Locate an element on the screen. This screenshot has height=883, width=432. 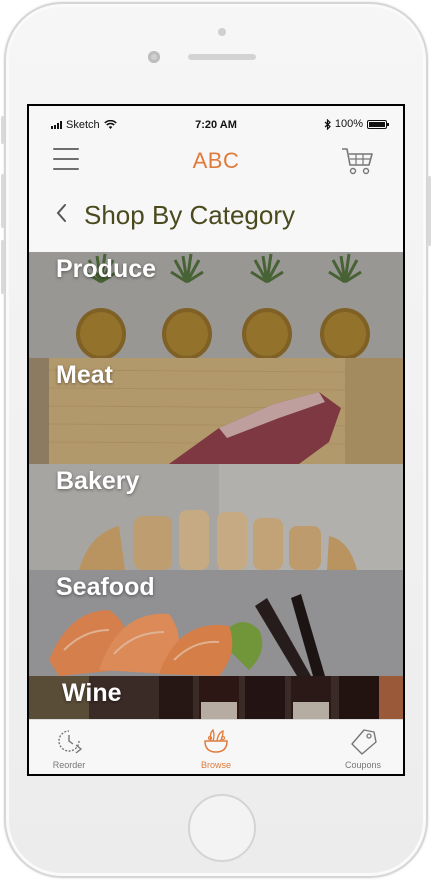
browse-bowl-icon is located at coordinates (216, 740).